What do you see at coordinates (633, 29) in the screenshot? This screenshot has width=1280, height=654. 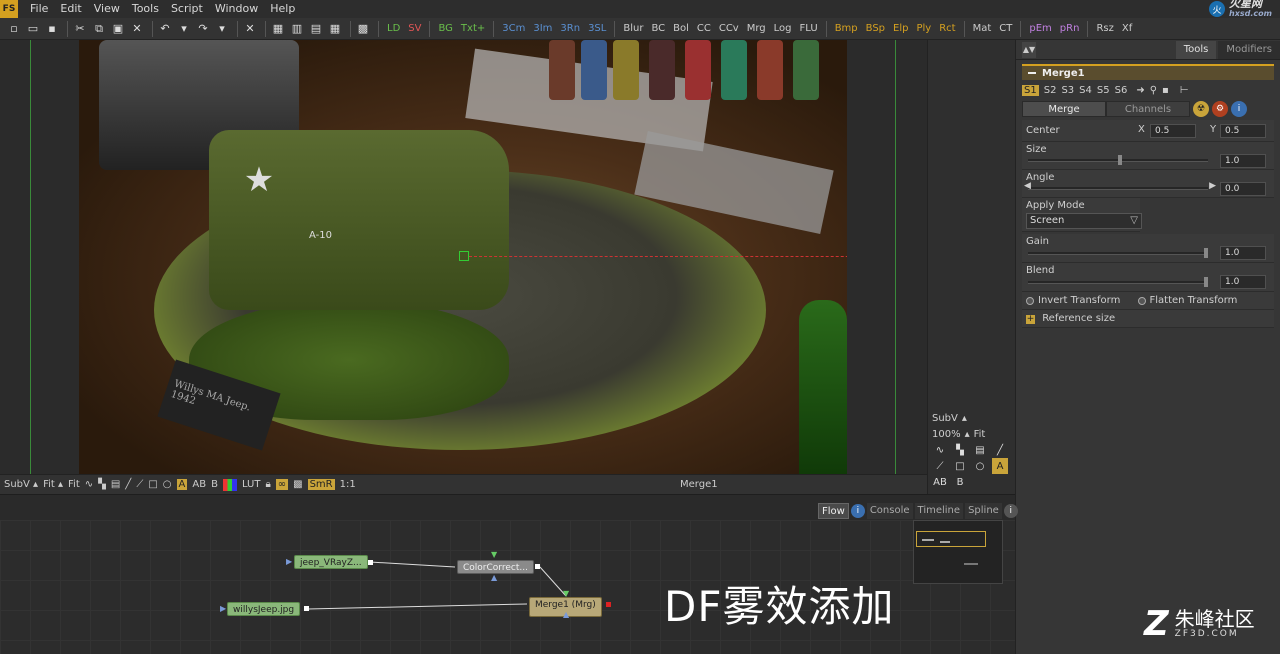 I see `tool-button-blur: Blur` at bounding box center [633, 29].